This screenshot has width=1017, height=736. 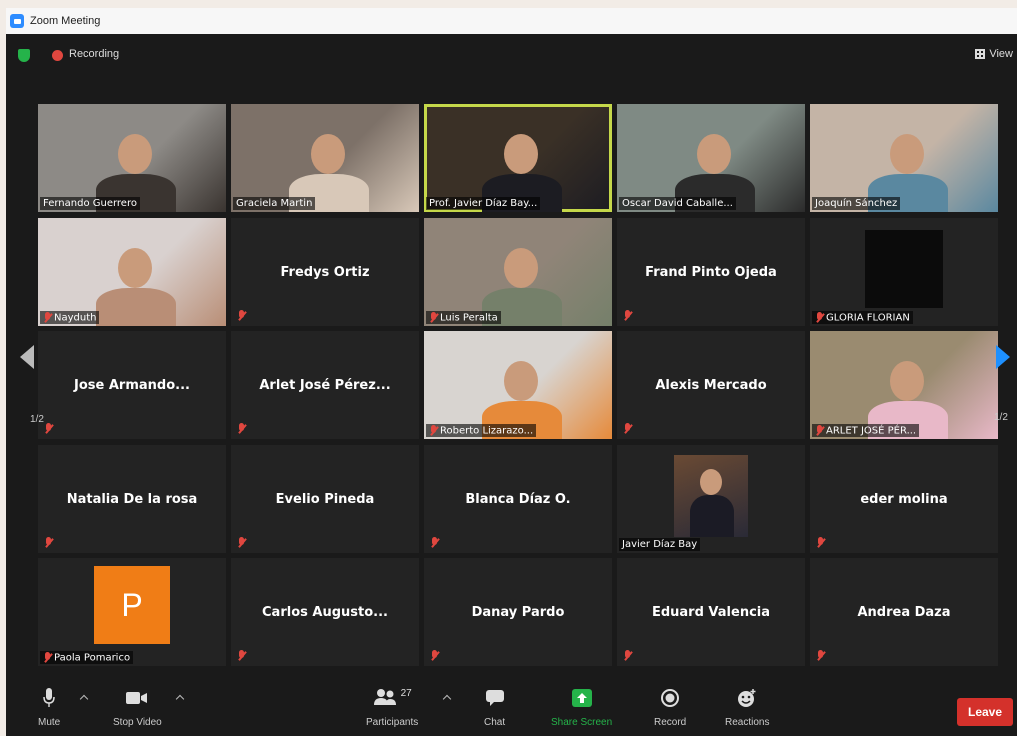 I want to click on participant-tile: Fernando Guerrero, so click(x=132, y=158).